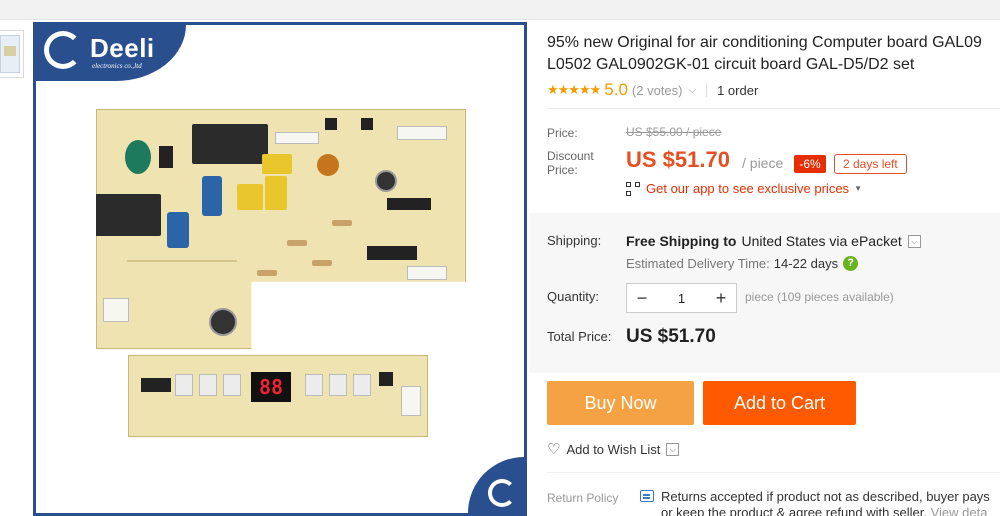 The image size is (1000, 516). What do you see at coordinates (562, 133) in the screenshot?
I see `price-label: Price:` at bounding box center [562, 133].